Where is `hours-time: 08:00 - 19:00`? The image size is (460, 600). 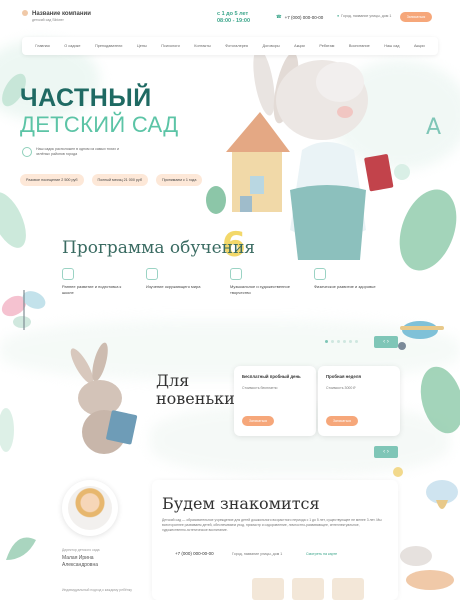
hours-time: 08:00 - 19:00 is located at coordinates (234, 20).